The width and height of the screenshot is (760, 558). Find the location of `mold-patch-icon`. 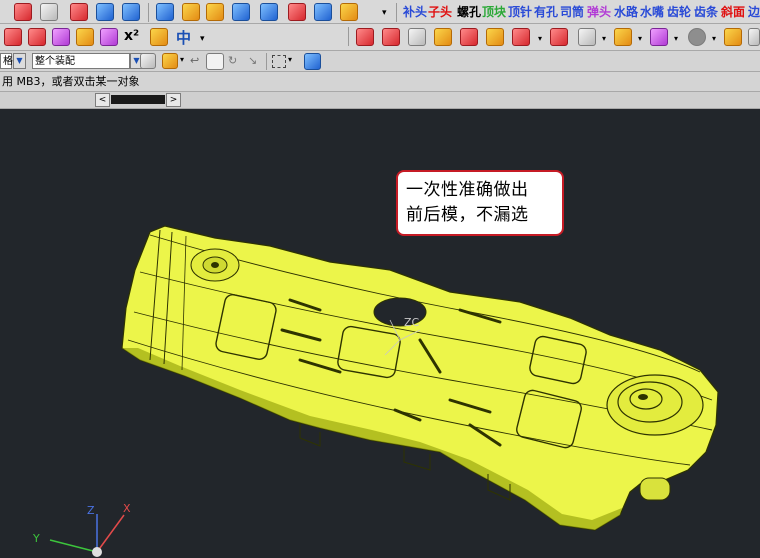

mold-patch-icon is located at coordinates (469, 37).